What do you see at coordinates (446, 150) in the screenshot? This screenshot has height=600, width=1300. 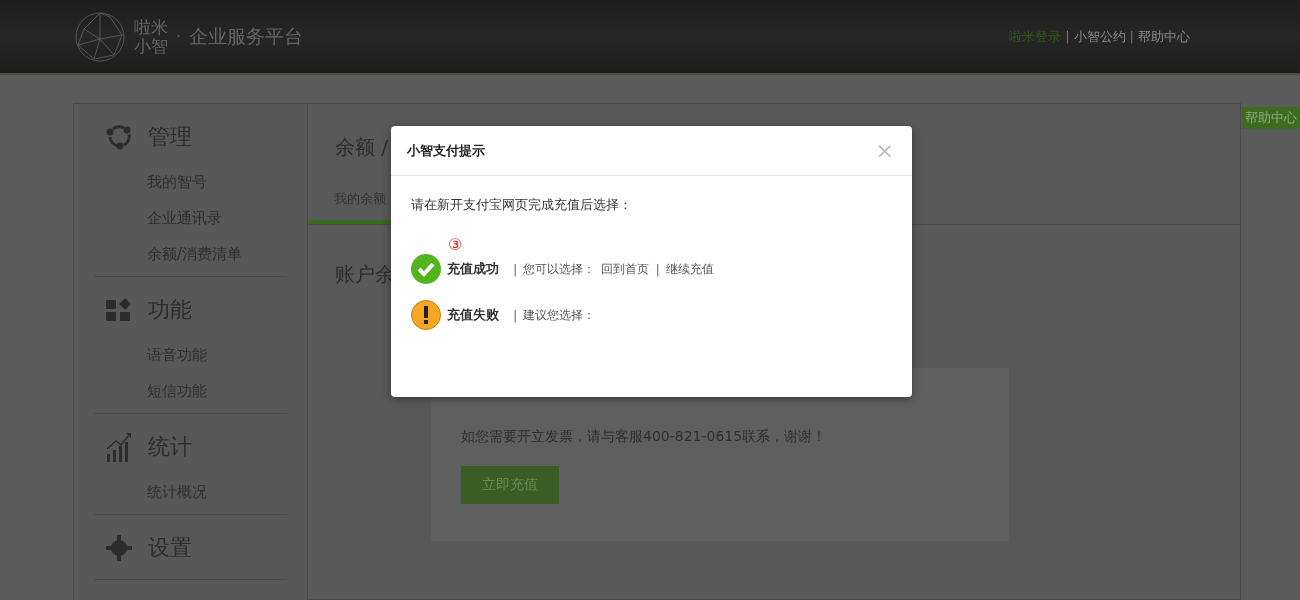 I see `dialog-title: 小智支付提示` at bounding box center [446, 150].